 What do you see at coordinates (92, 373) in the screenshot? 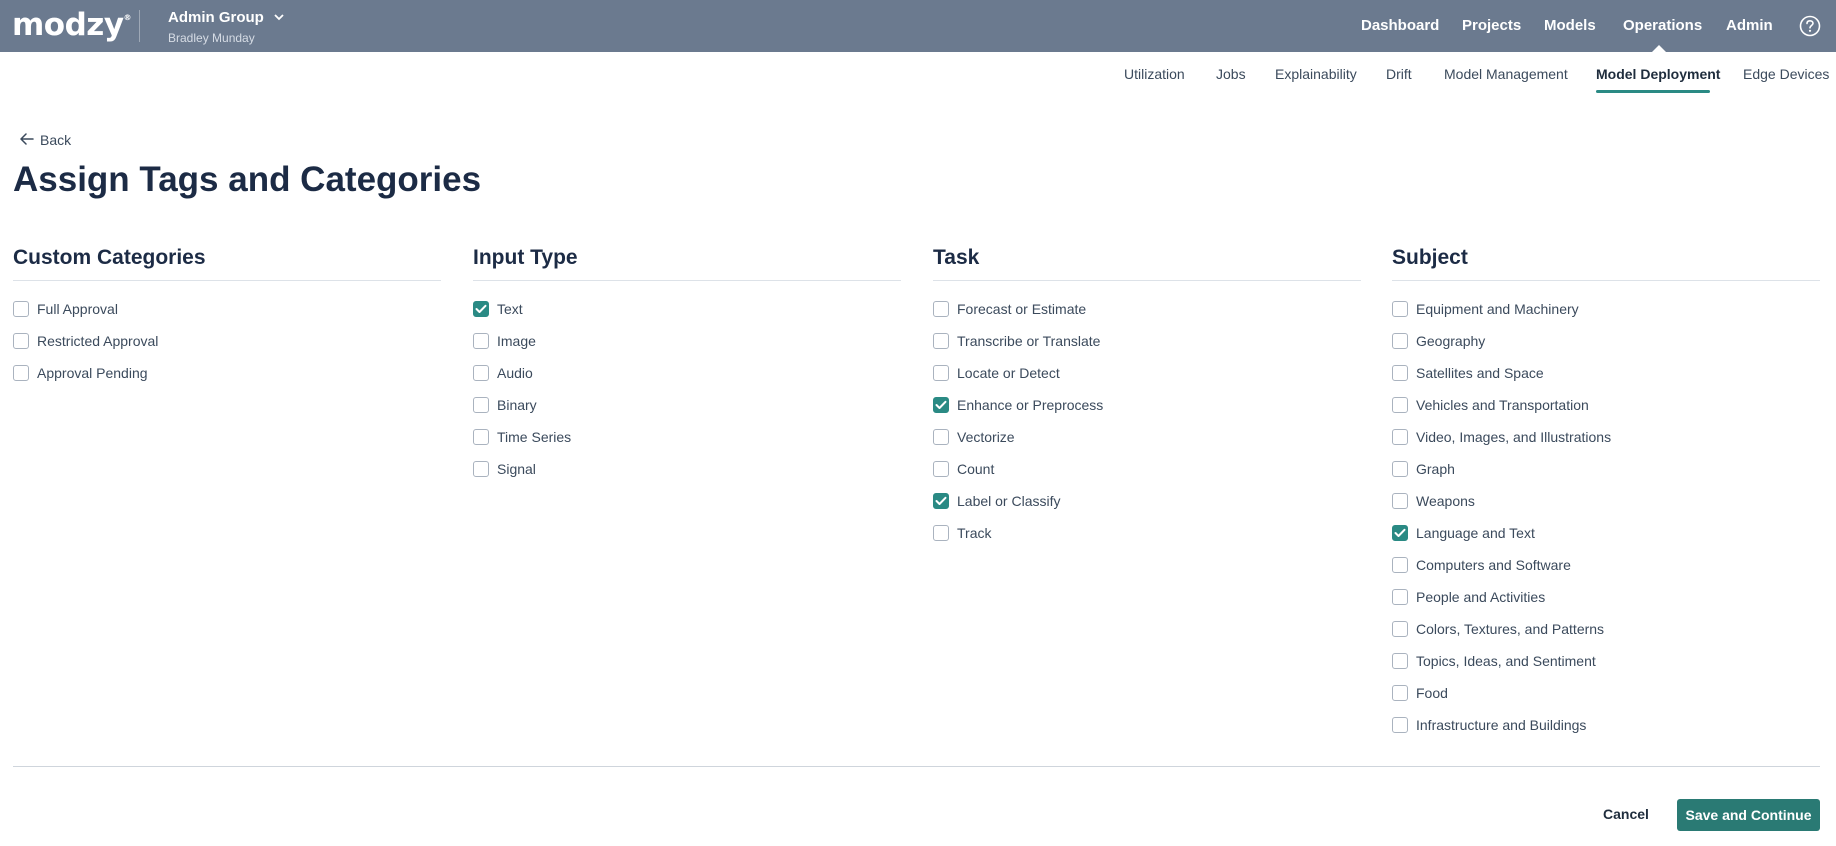
I see `checkbox-label: Approval Pending` at bounding box center [92, 373].